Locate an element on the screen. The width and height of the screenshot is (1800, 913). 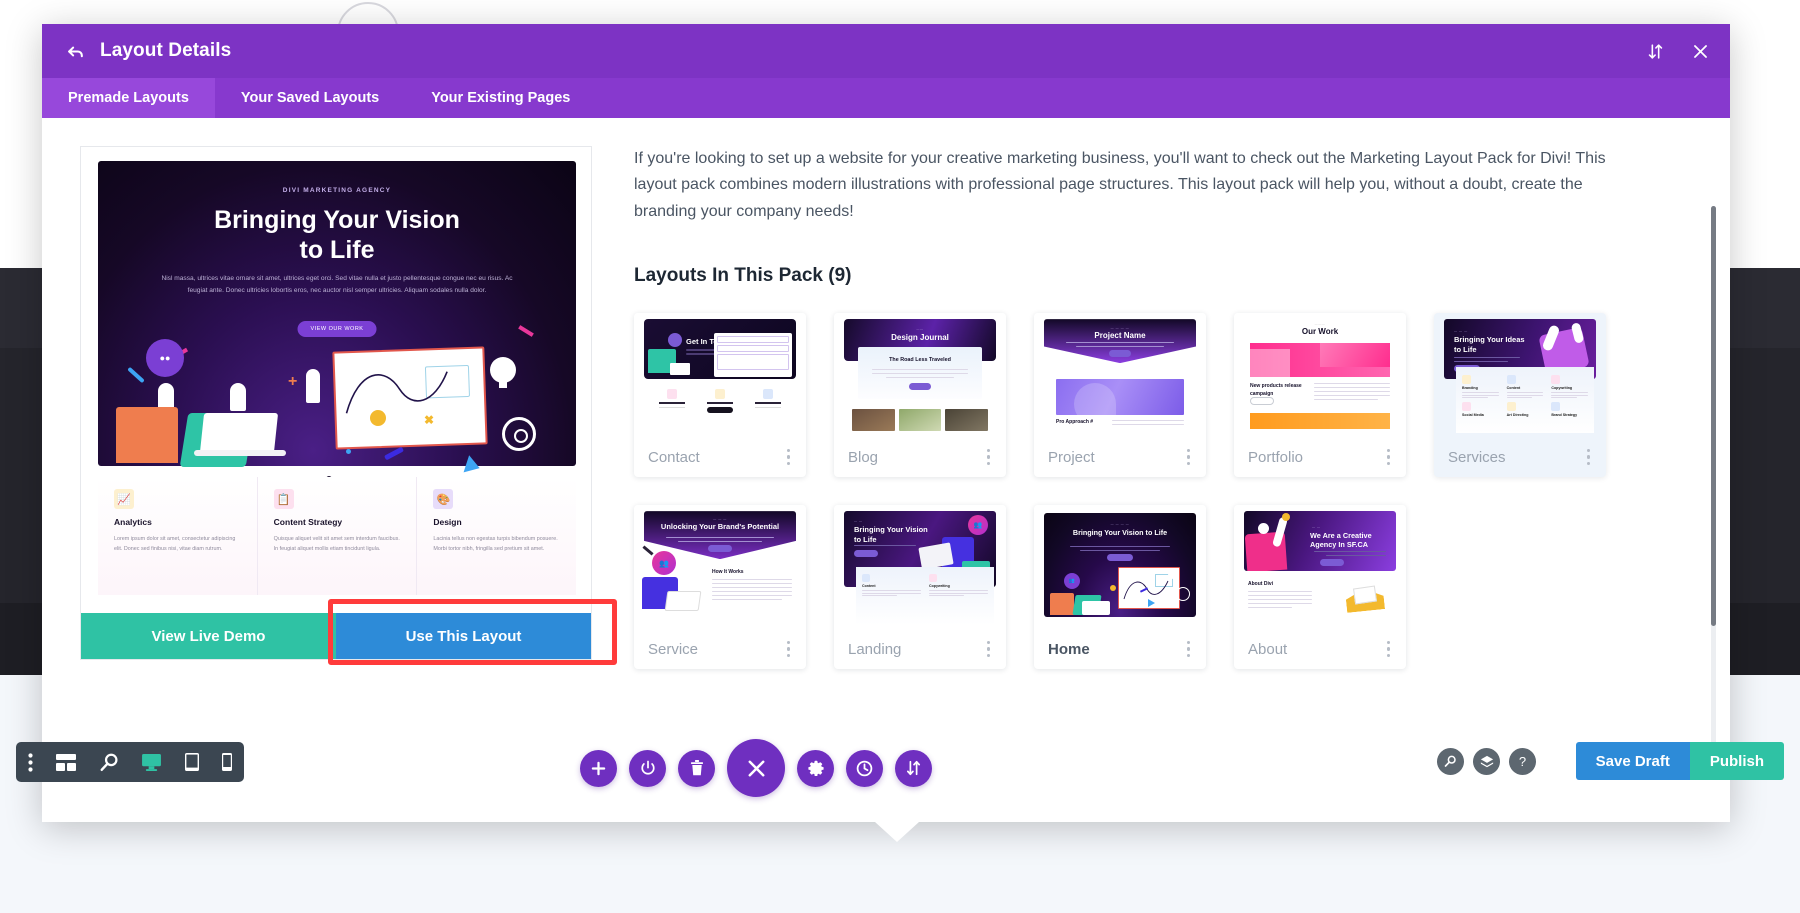
back-arrow-icon is located at coordinates (75, 51).